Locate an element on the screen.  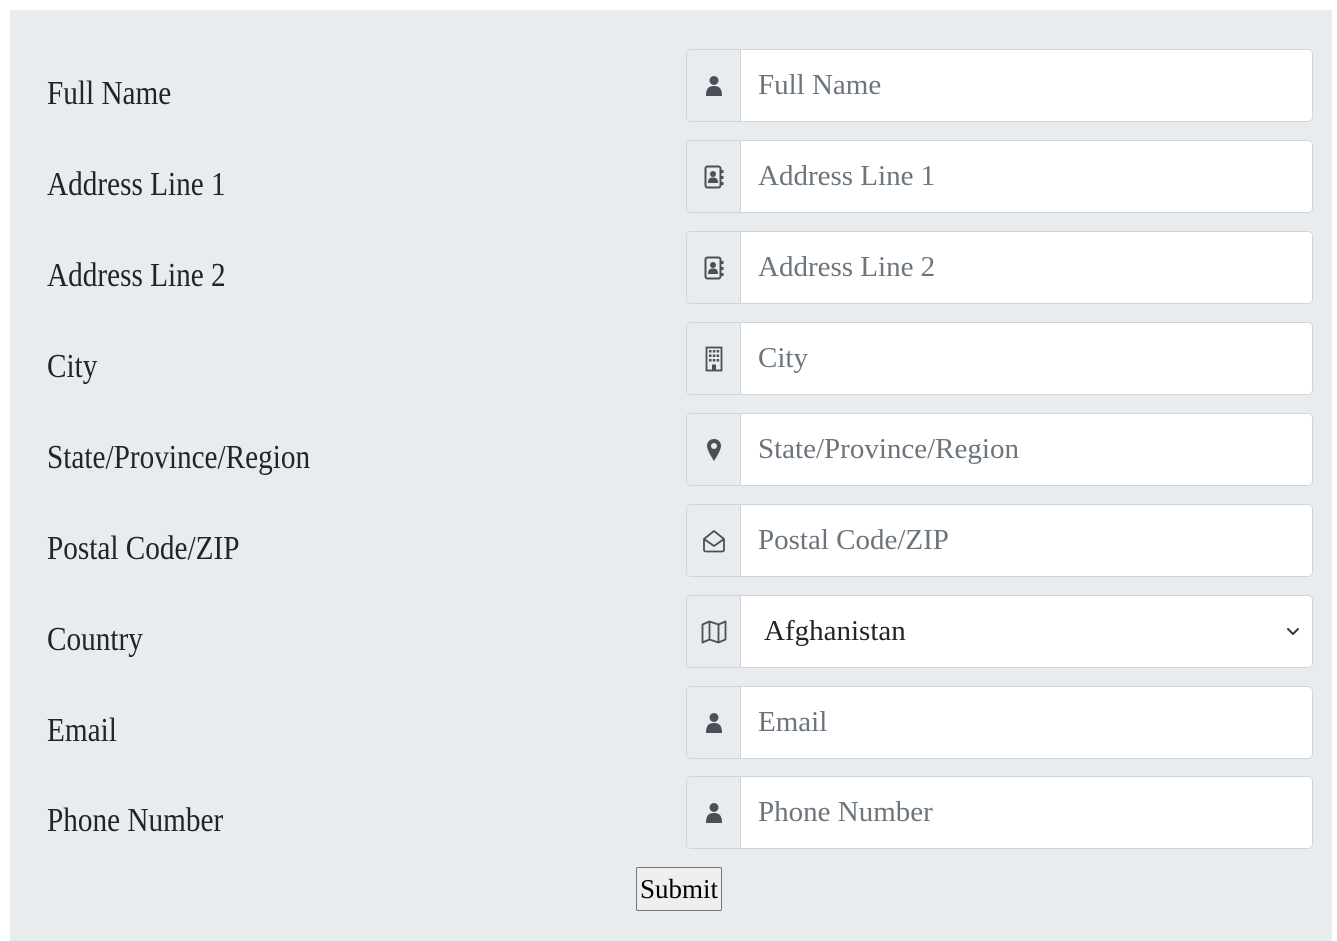
state-label: State/Province/Region is located at coordinates (179, 457).